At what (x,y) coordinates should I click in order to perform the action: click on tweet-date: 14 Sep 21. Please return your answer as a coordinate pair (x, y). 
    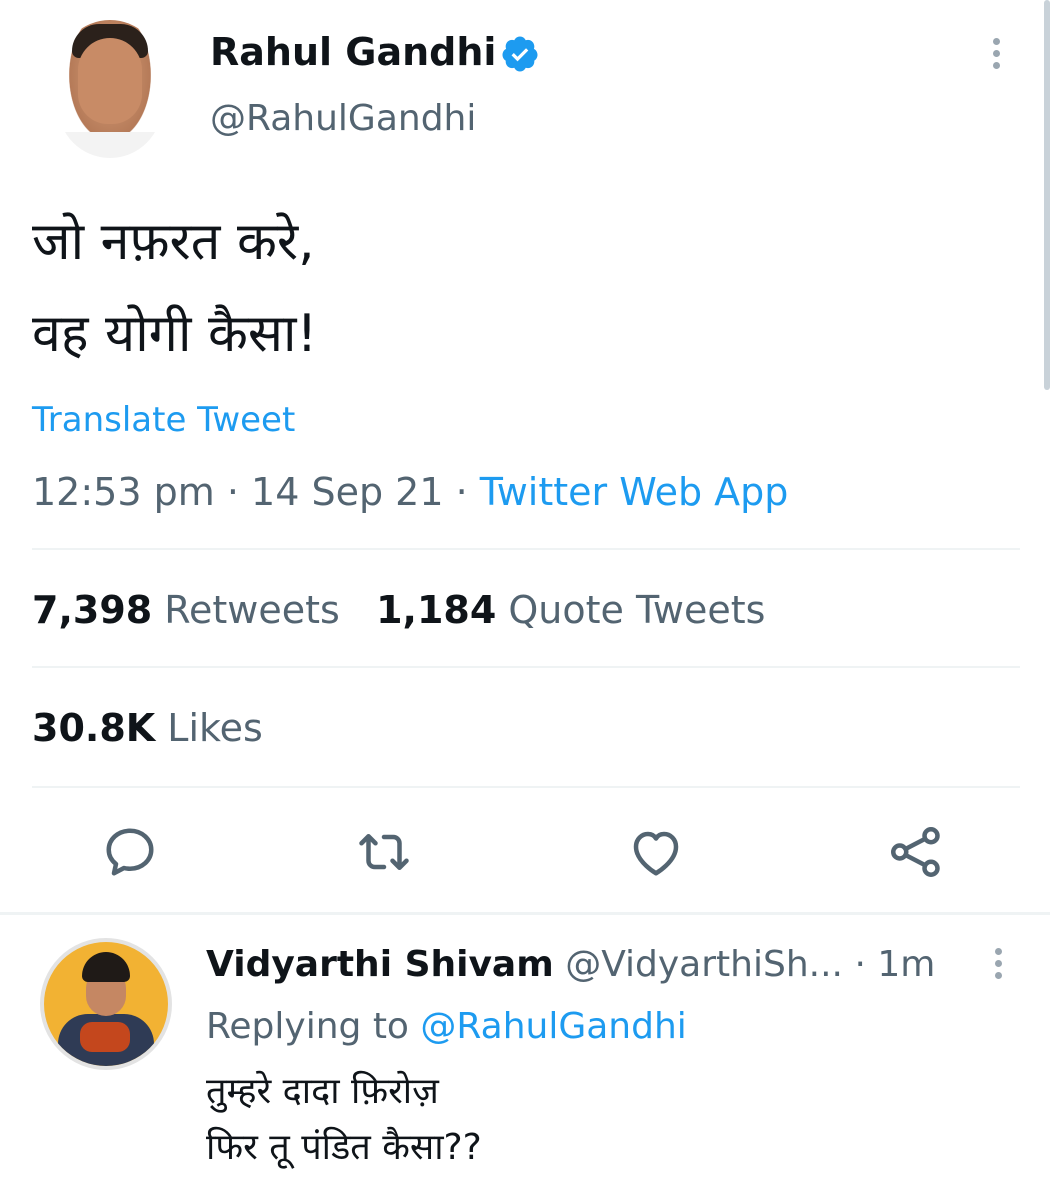
    Looking at the image, I should click on (347, 492).